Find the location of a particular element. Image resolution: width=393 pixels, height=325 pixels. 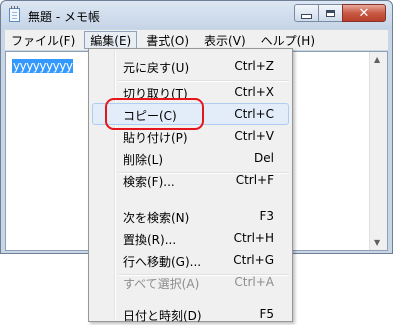

menu-item-label: すべて選択(A) is located at coordinates (161, 284).